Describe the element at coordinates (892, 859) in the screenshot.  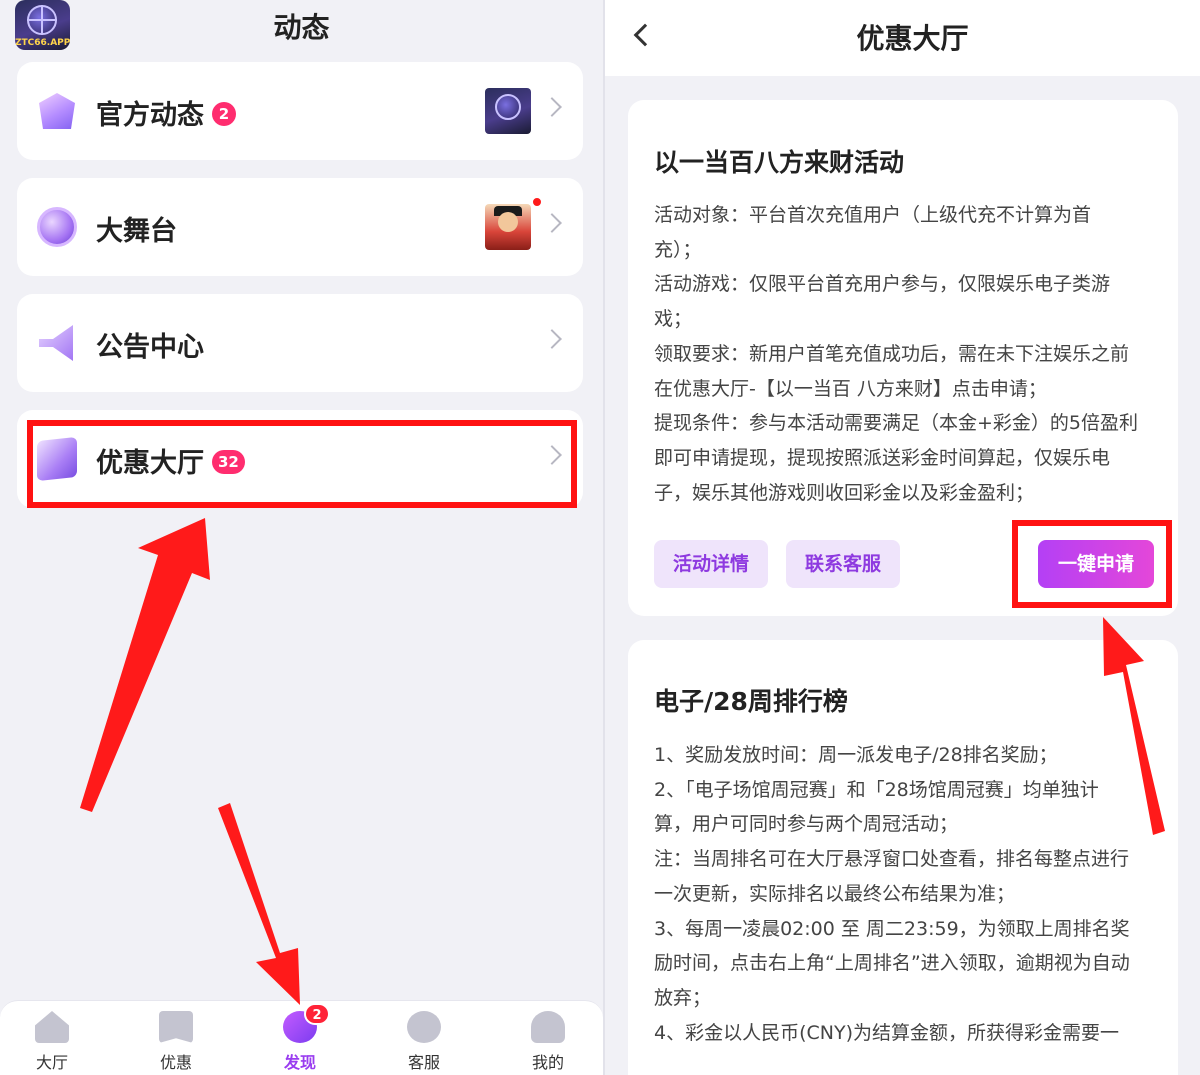
I see `promo-line: 注：当周排名可在大厅悬浮窗口处查看，排名每整点进行` at that location.